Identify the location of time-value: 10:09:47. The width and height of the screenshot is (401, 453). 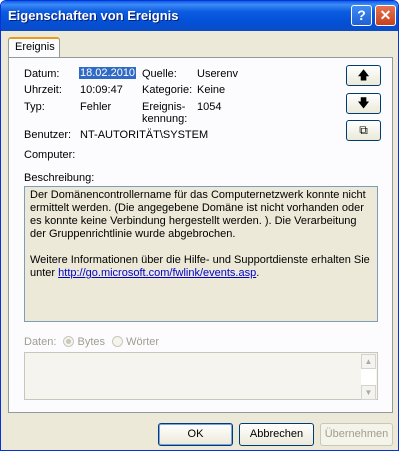
(101, 90).